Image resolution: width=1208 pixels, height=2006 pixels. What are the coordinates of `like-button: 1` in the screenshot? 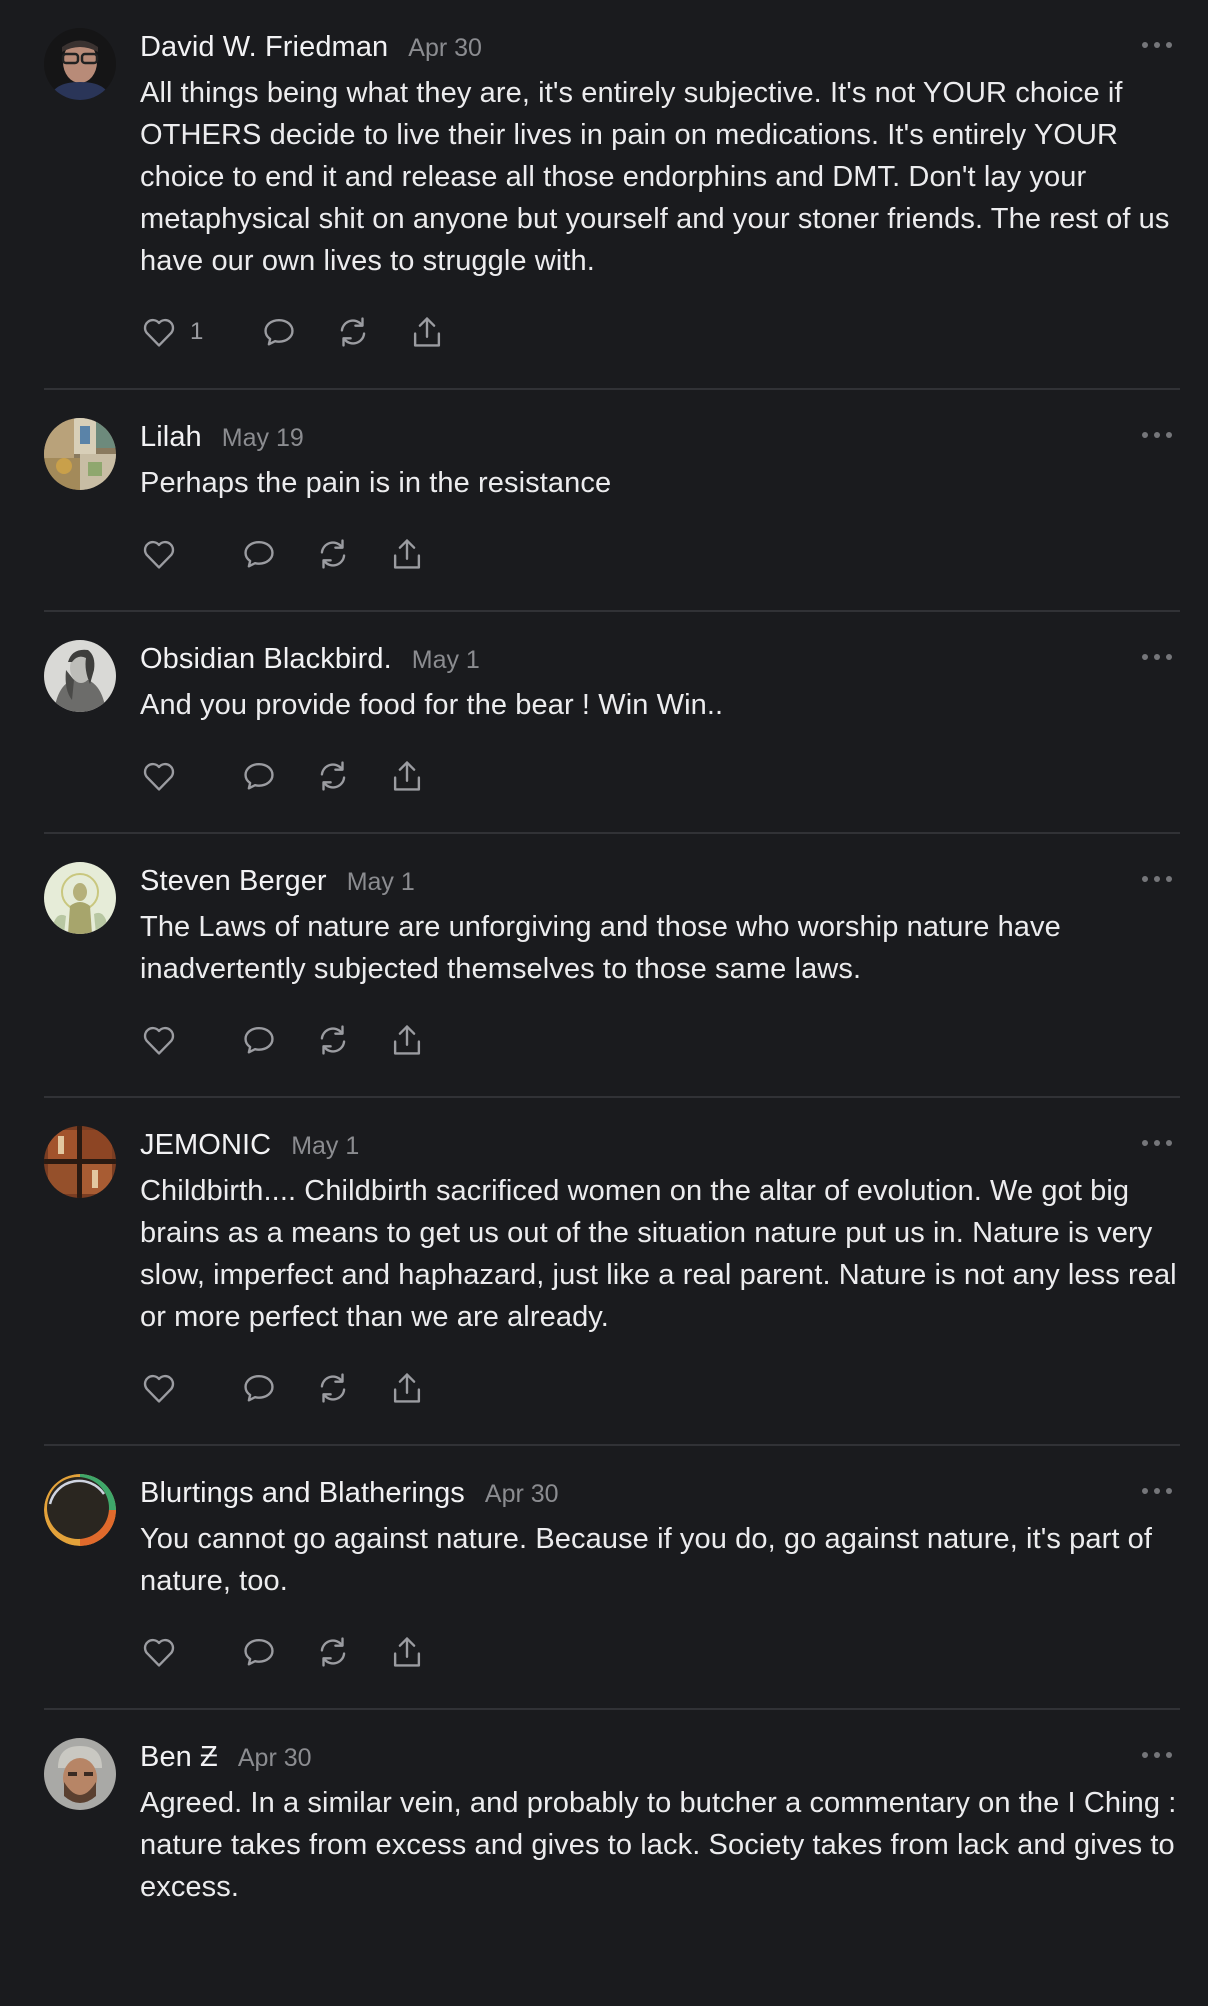 It's located at (172, 332).